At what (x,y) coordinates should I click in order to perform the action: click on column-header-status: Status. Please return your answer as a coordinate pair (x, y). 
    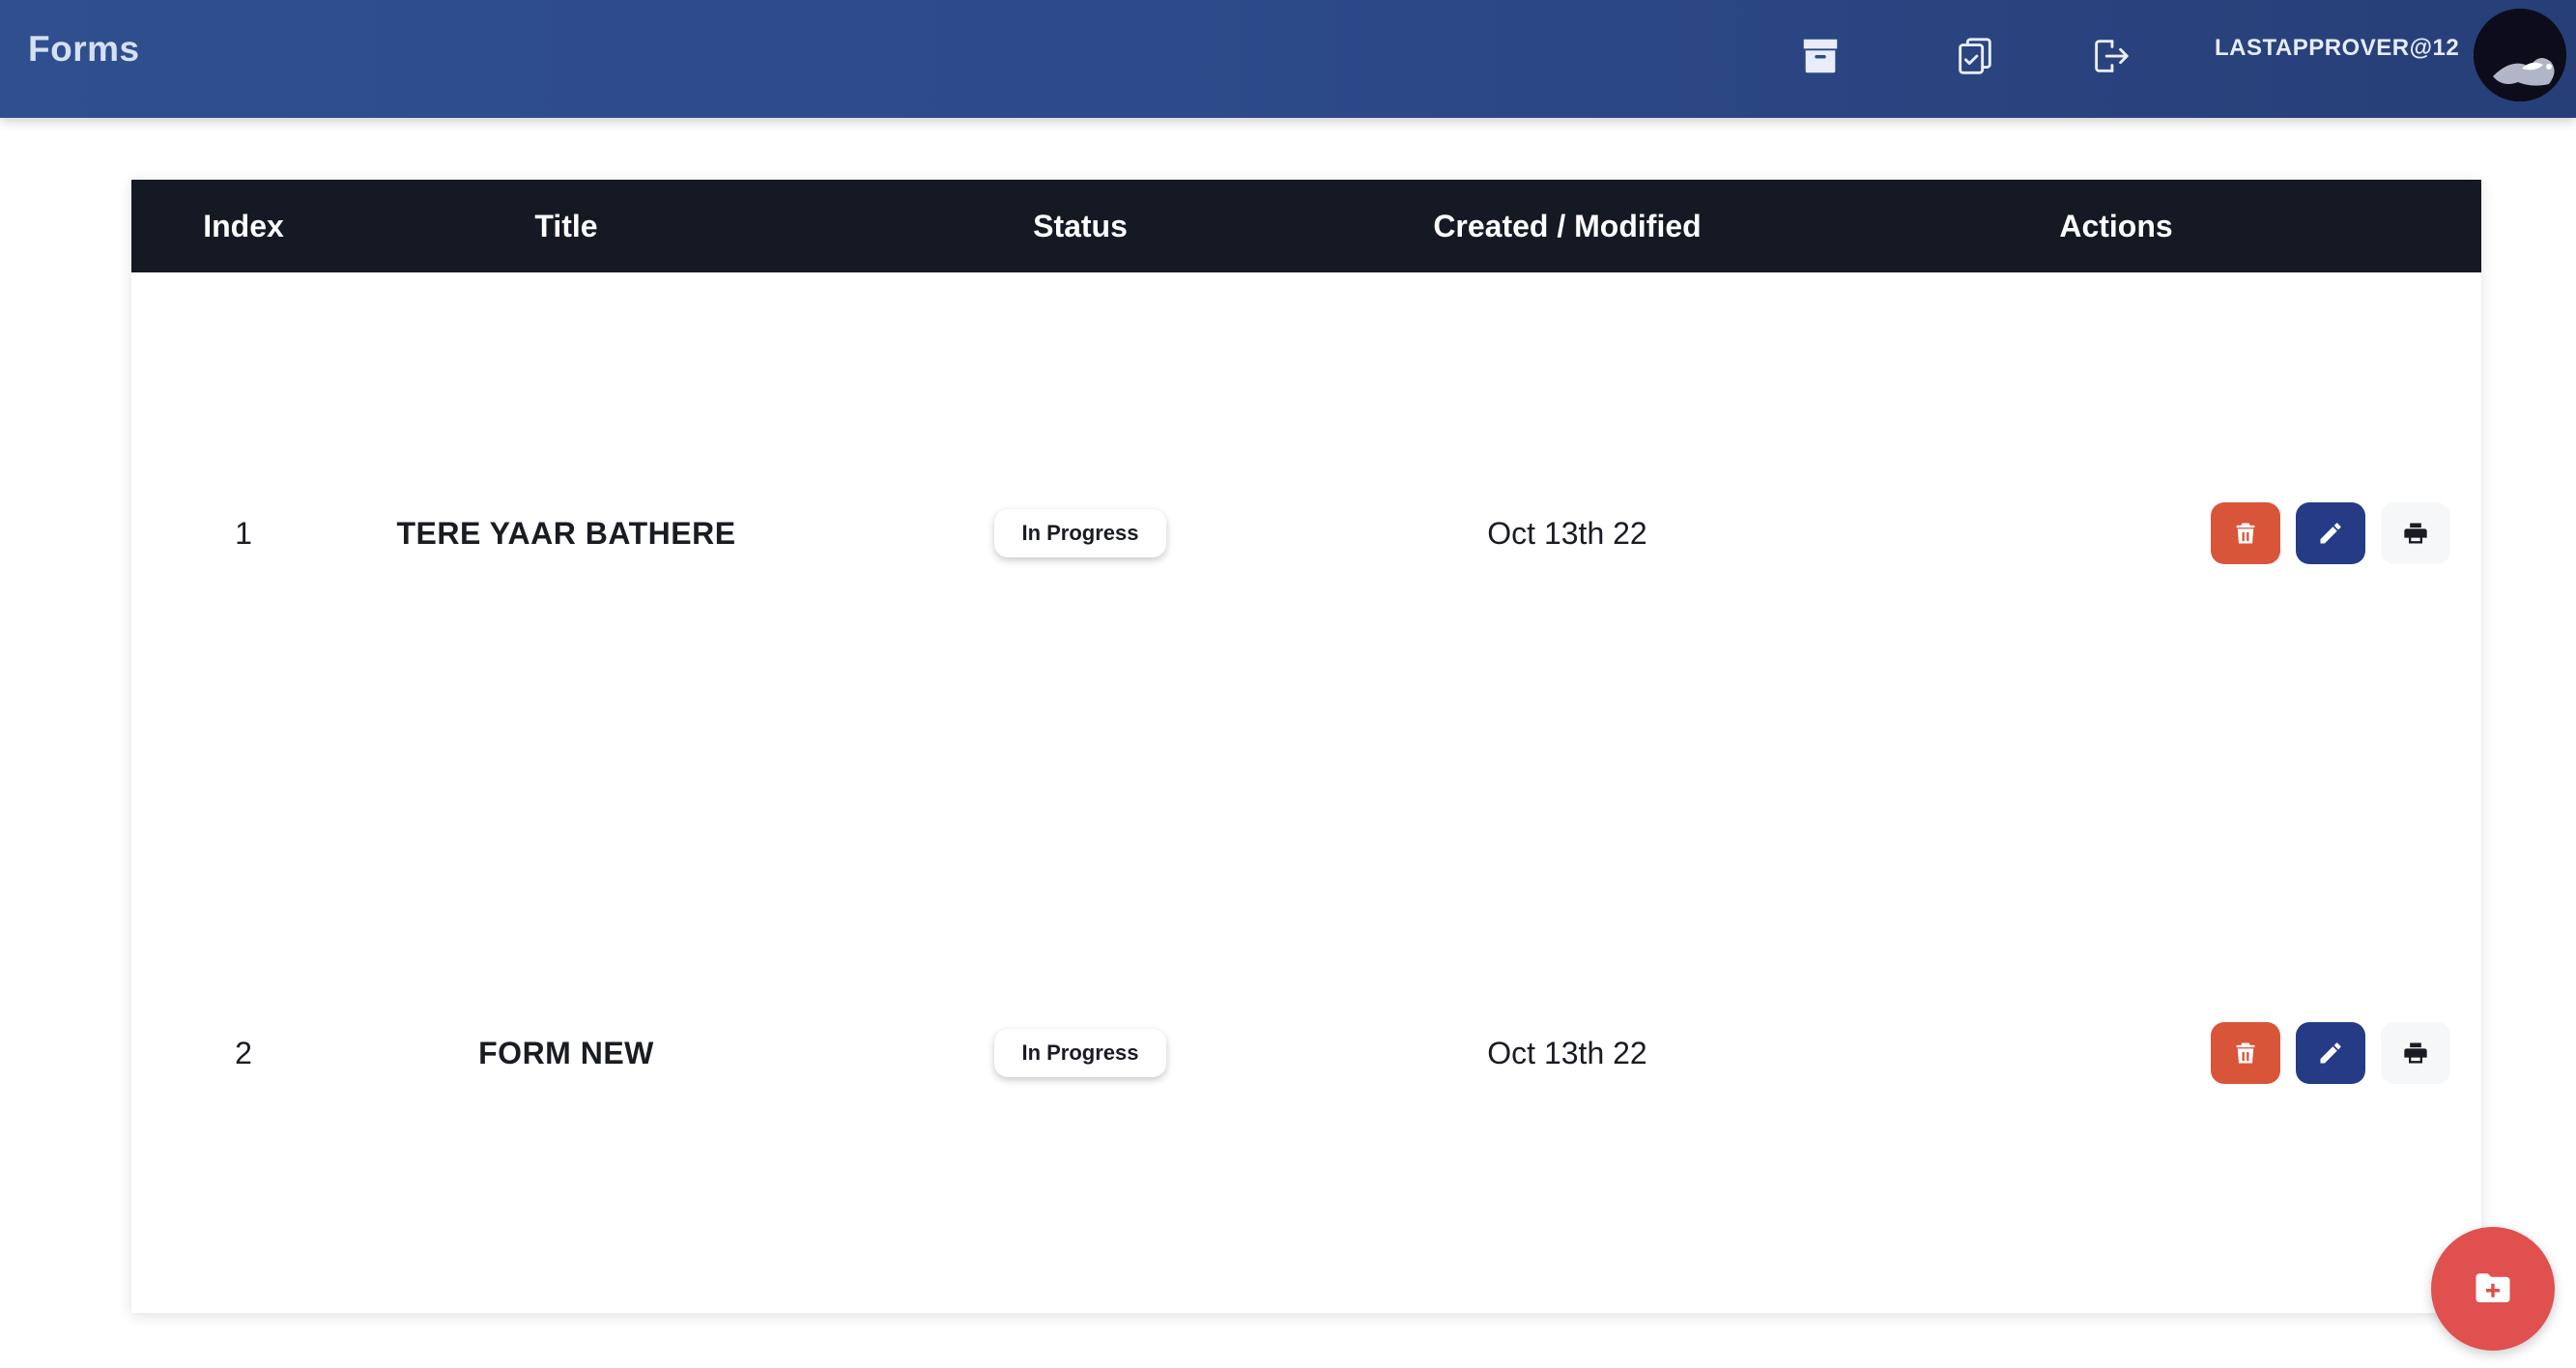
    Looking at the image, I should click on (1081, 226).